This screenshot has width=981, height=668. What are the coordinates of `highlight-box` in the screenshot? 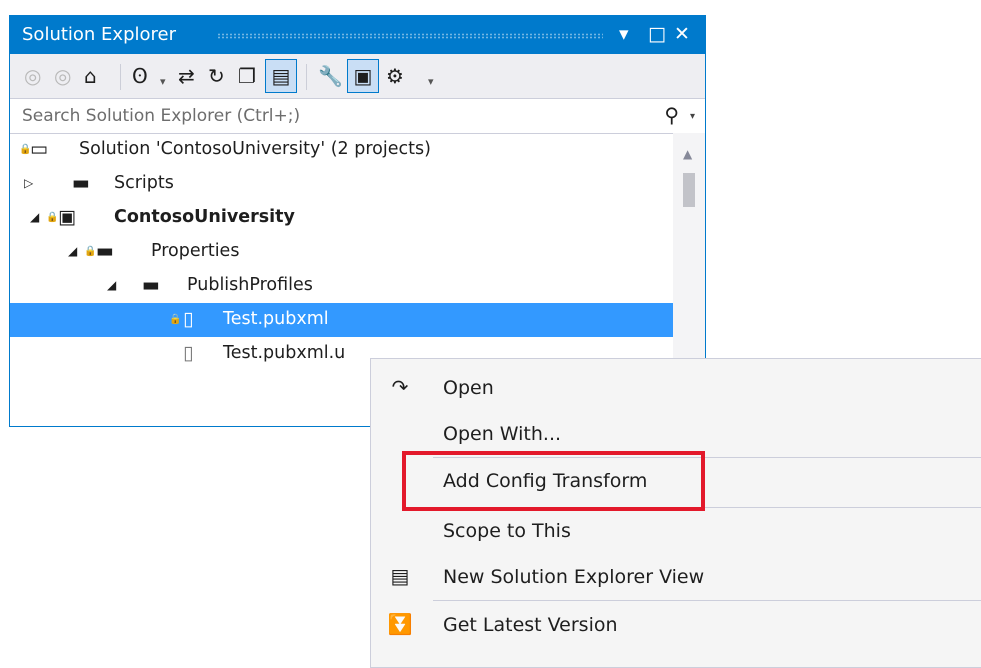 It's located at (553, 481).